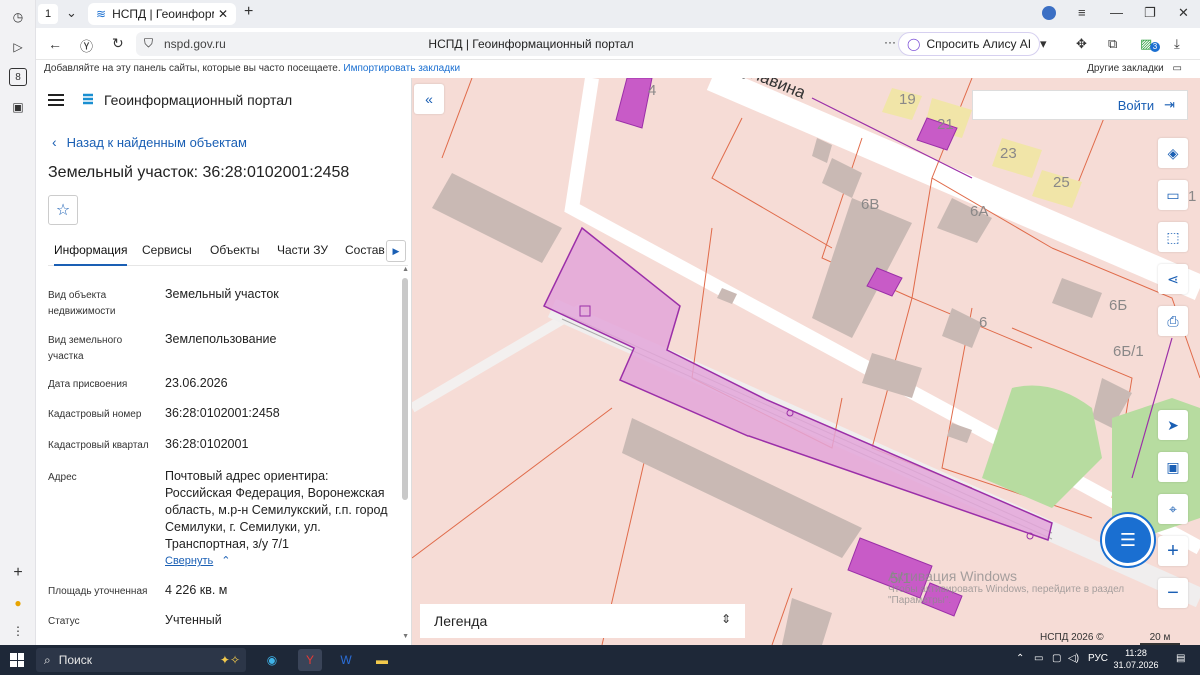  I want to click on play-icon: ▷, so click(18, 47).